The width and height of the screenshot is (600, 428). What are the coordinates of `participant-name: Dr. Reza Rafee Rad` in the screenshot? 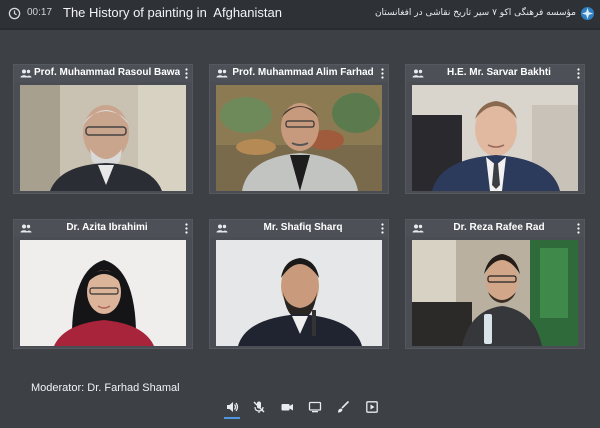 It's located at (499, 227).